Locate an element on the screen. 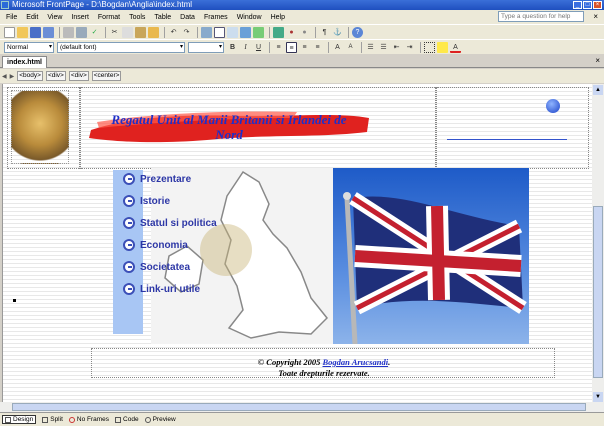 The height and width of the screenshot is (426, 604). decrease-indent-icon: ⇤ is located at coordinates (396, 47).